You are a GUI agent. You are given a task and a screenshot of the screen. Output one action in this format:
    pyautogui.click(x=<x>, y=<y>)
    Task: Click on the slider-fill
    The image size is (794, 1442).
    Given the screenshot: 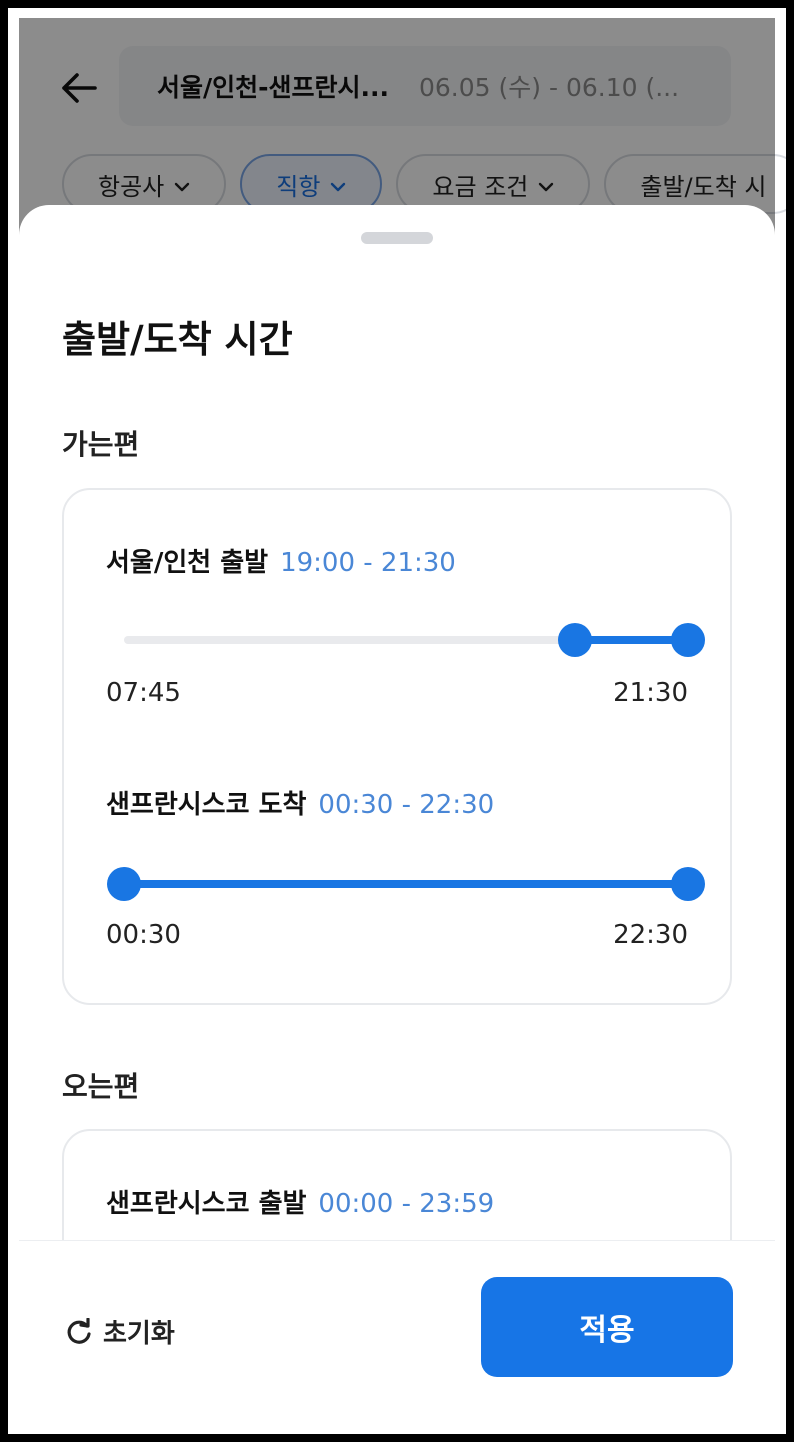 What is the action you would take?
    pyautogui.click(x=406, y=884)
    